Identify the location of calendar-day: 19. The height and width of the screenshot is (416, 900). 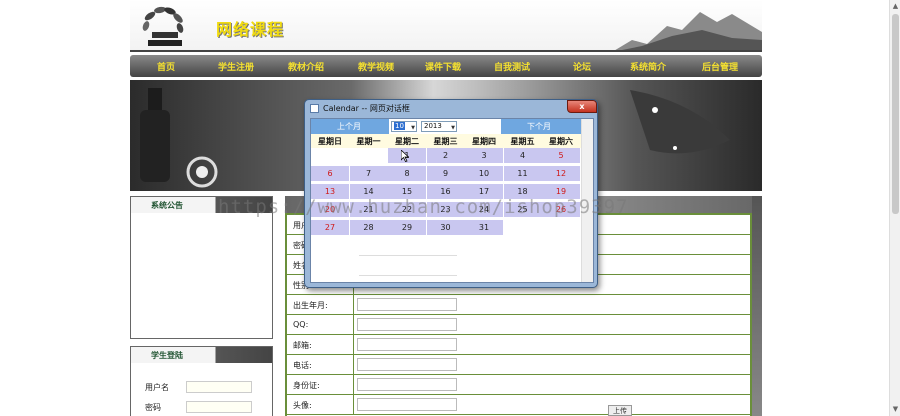
(561, 191).